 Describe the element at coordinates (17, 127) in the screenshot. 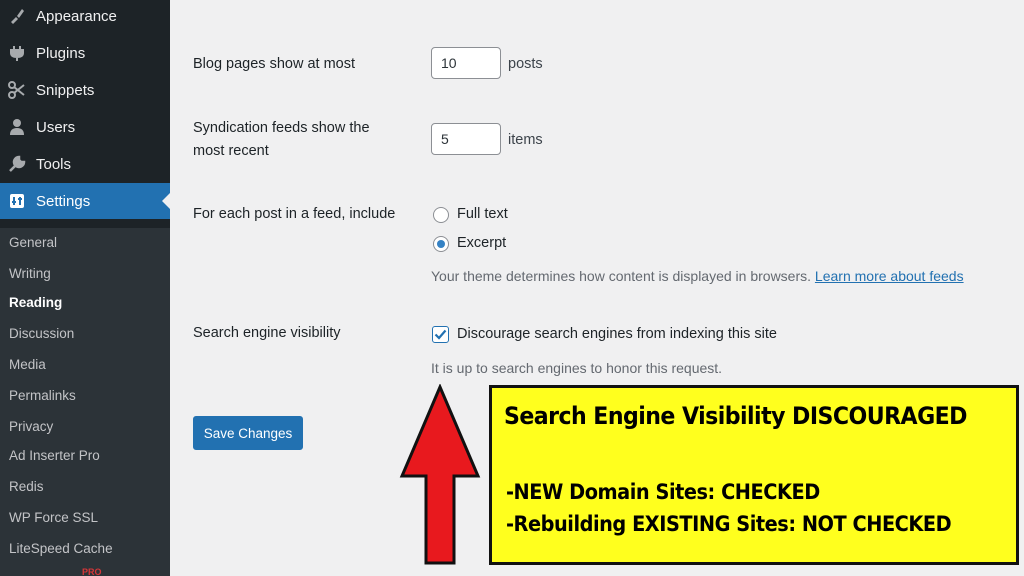

I see `user-icon` at that location.